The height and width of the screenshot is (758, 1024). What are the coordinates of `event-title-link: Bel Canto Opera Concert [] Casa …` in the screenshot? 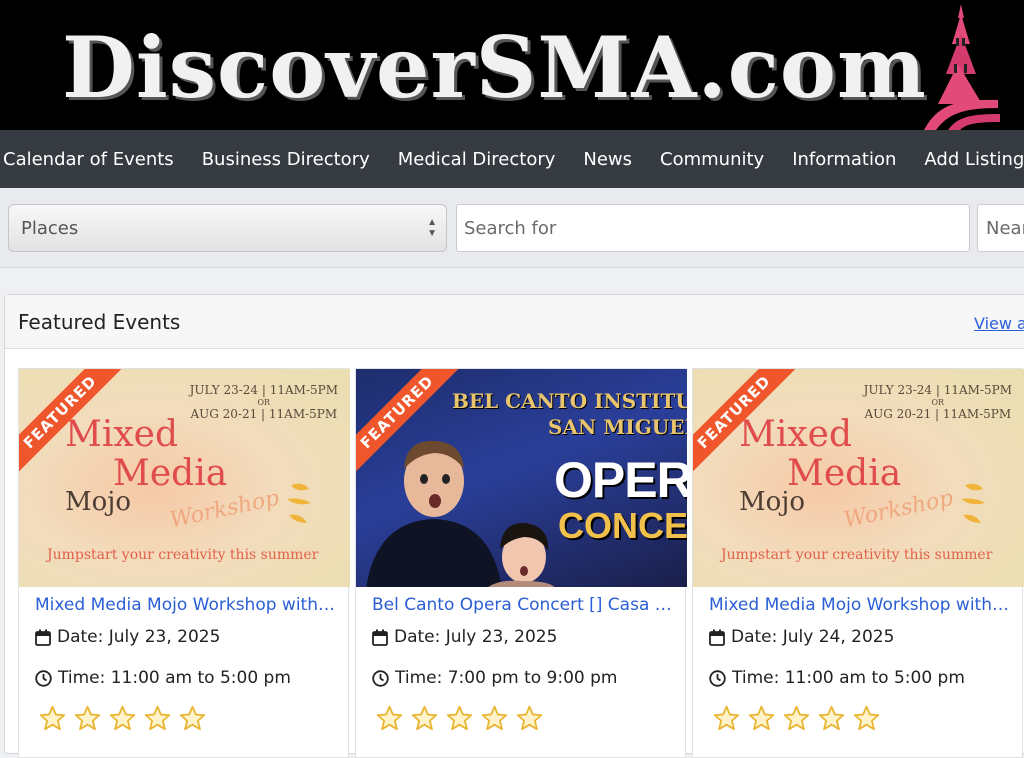 It's located at (522, 605).